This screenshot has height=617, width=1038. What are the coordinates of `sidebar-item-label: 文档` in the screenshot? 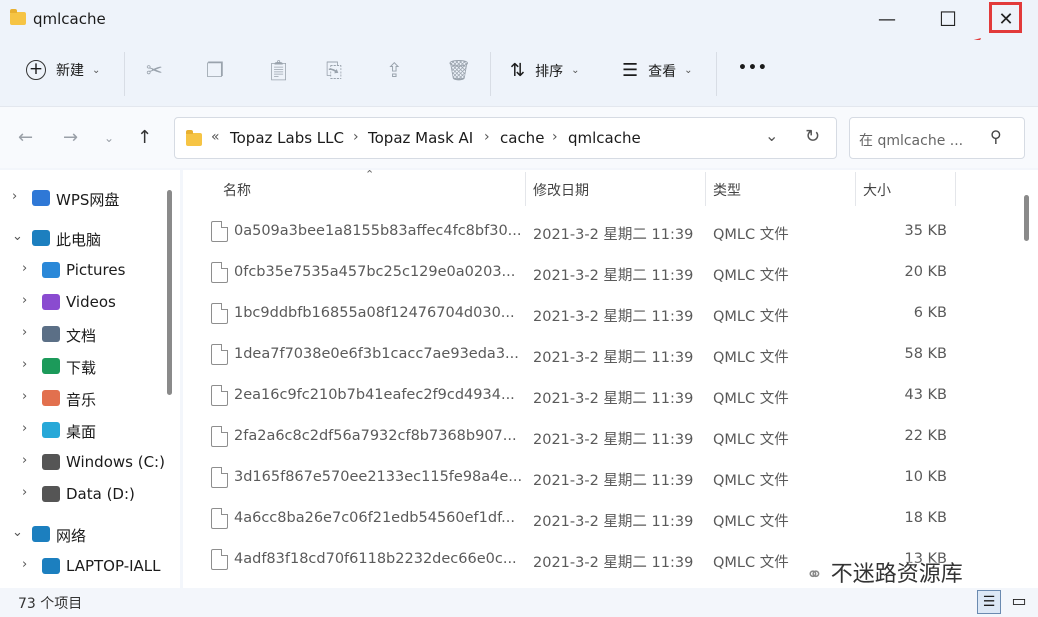 It's located at (81, 336).